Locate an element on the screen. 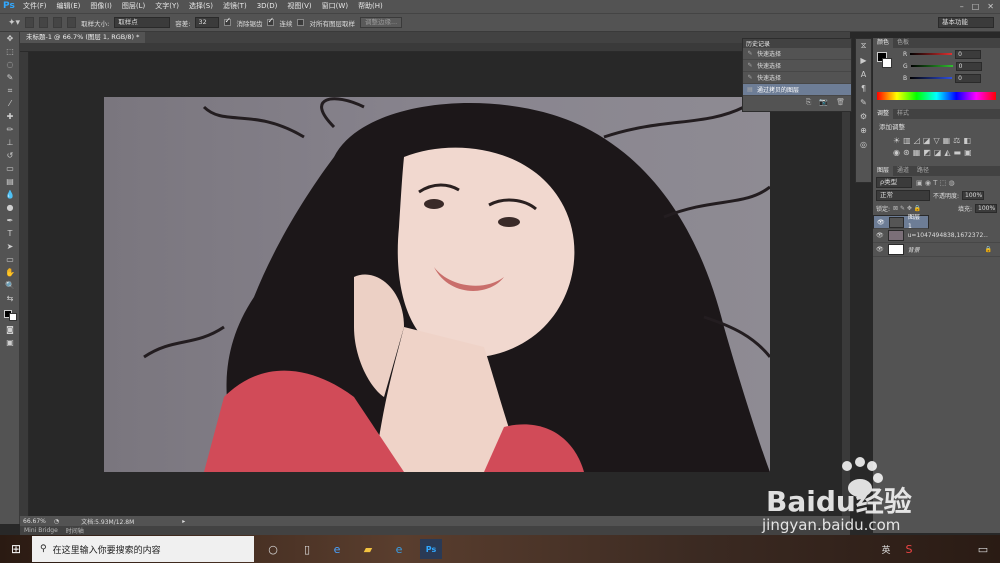  history-item-active: ▤ 通过拷贝的图层 is located at coordinates (797, 90).